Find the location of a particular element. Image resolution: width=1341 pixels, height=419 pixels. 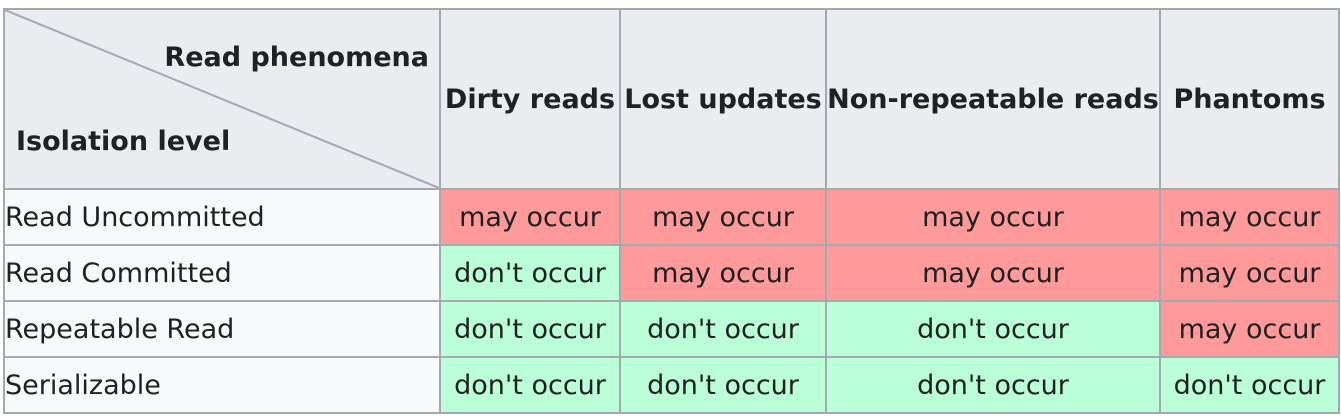

diagonal-divider is located at coordinates (222, 99).